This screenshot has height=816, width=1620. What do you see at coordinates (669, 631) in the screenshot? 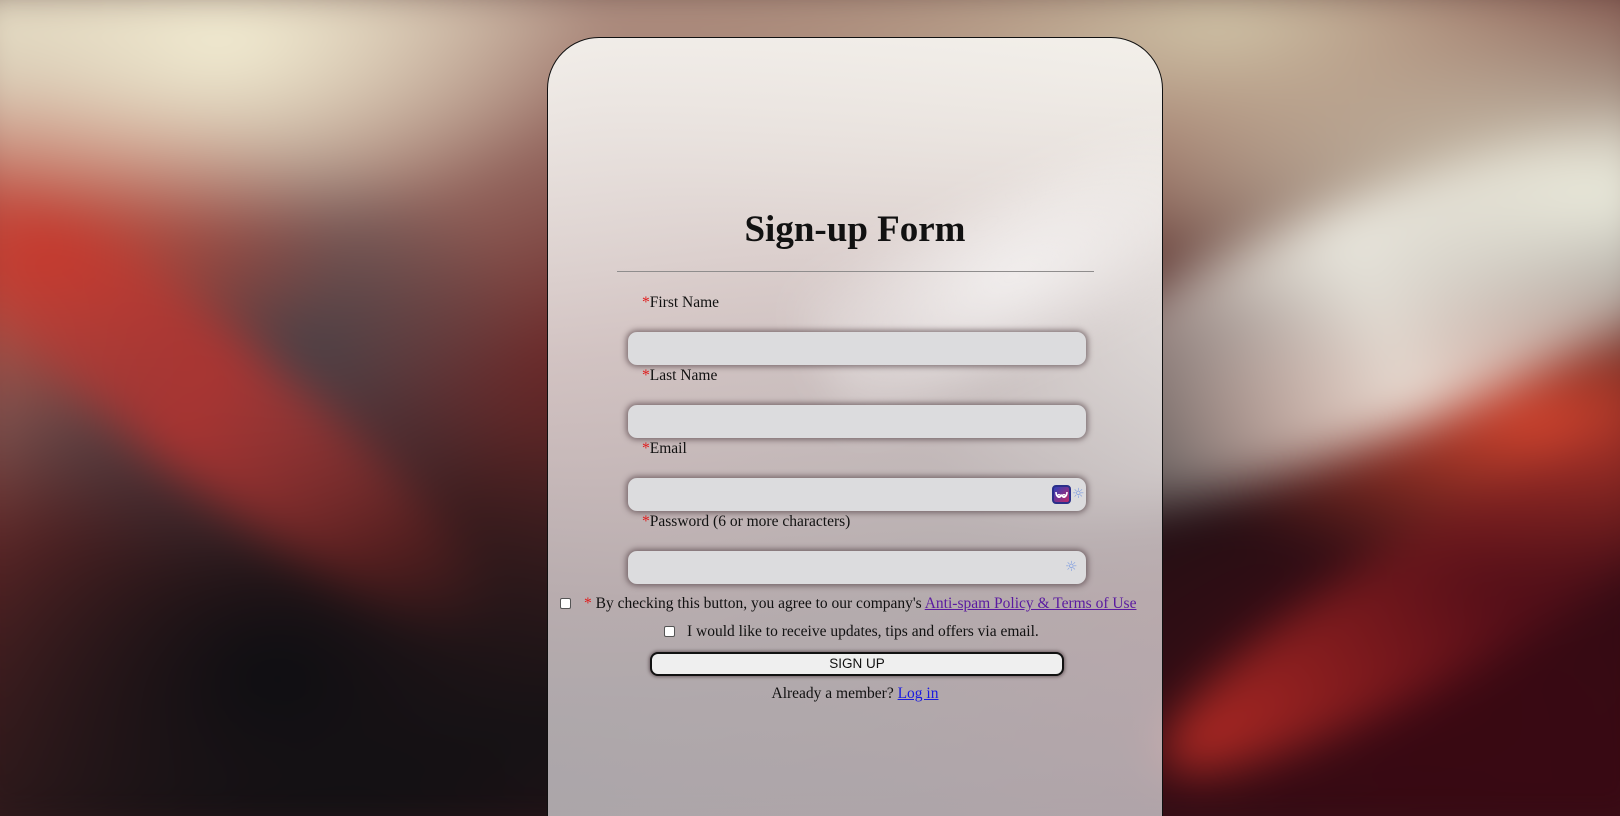
I see `updates-checkbox` at bounding box center [669, 631].